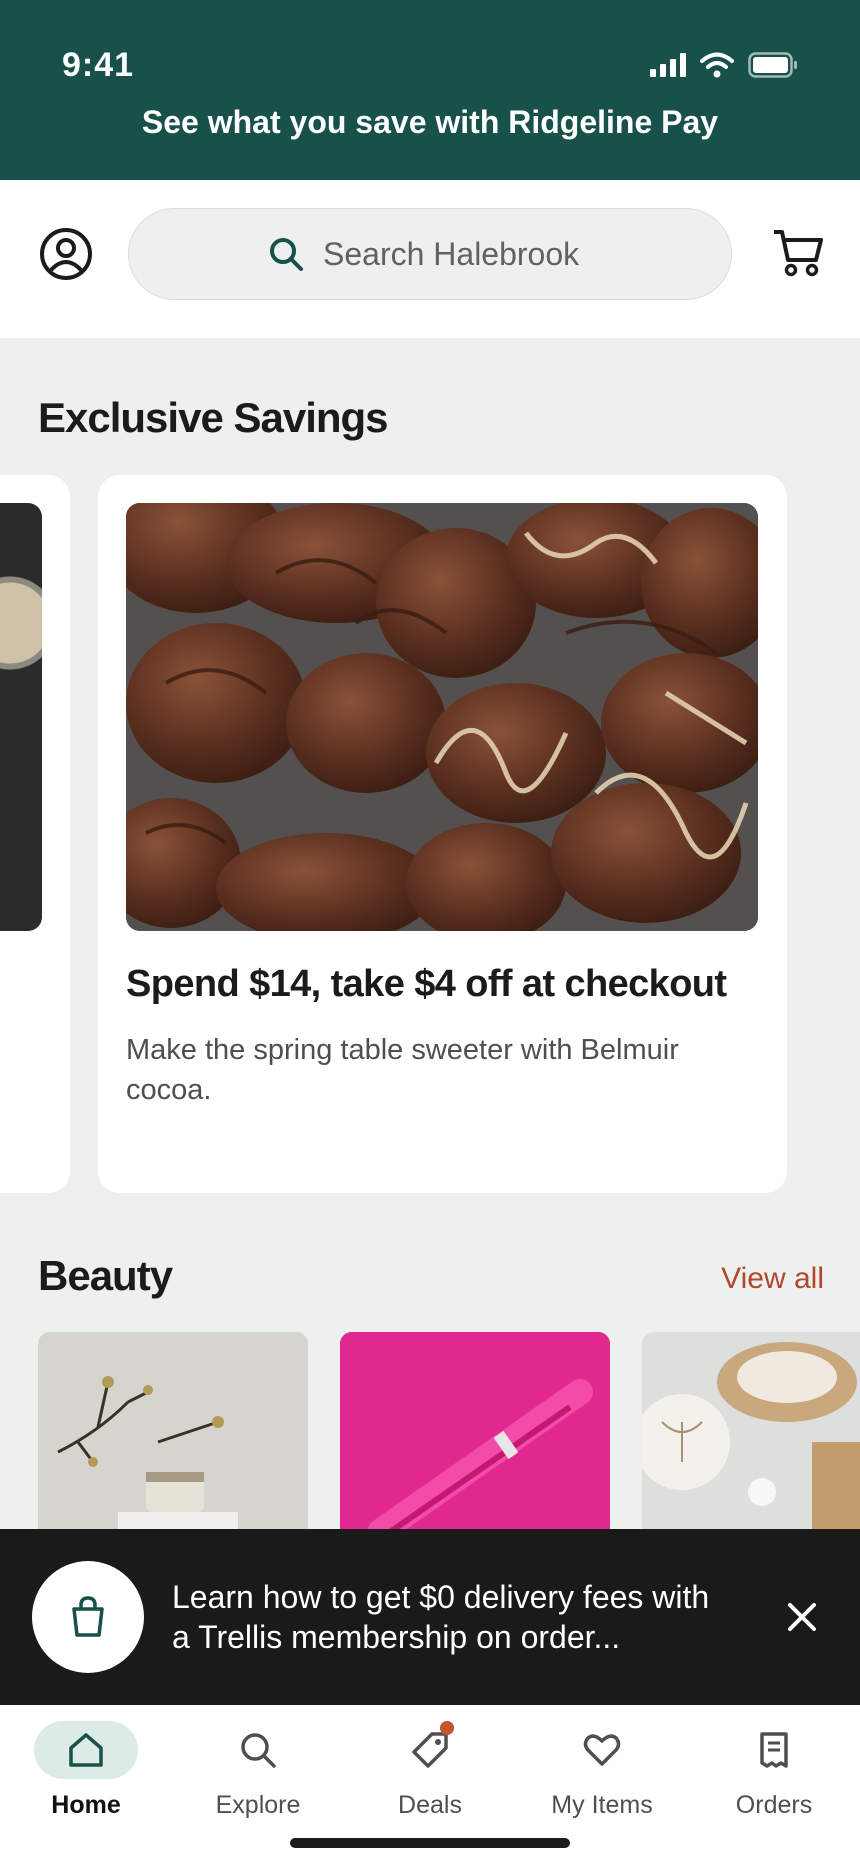 This screenshot has width=860, height=1864. Describe the element at coordinates (430, 122) in the screenshot. I see `promo-text: See what you save with Ridgeline Pay` at that location.